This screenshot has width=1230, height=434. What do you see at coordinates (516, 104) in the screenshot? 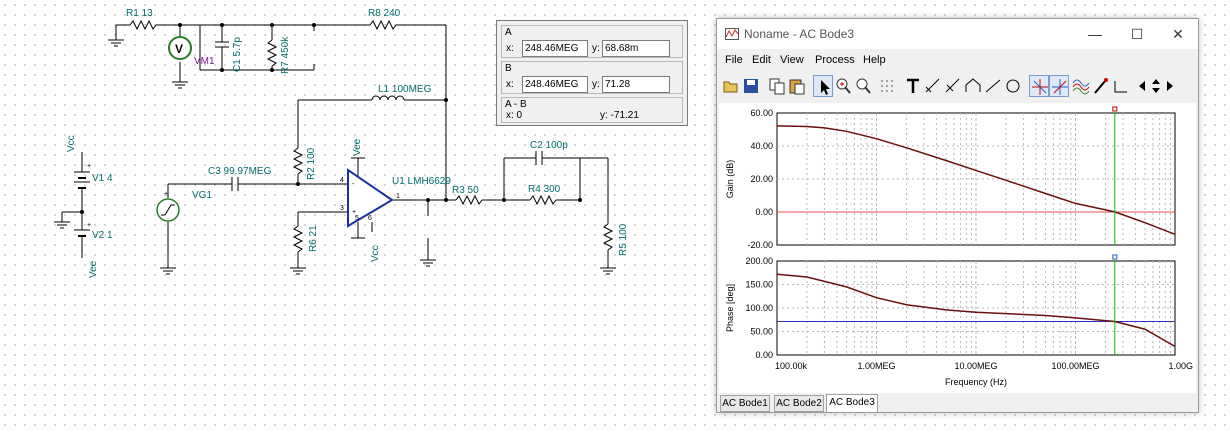
I see `cursor-diff-label: A - B` at bounding box center [516, 104].